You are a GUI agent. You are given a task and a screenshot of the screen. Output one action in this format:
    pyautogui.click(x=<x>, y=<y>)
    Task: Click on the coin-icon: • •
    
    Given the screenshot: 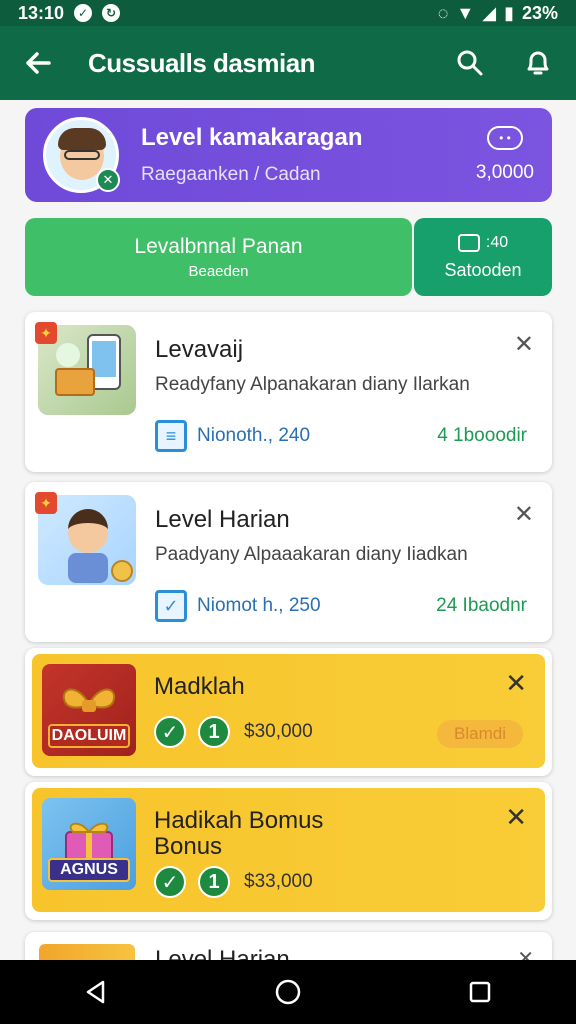 What is the action you would take?
    pyautogui.click(x=504, y=138)
    